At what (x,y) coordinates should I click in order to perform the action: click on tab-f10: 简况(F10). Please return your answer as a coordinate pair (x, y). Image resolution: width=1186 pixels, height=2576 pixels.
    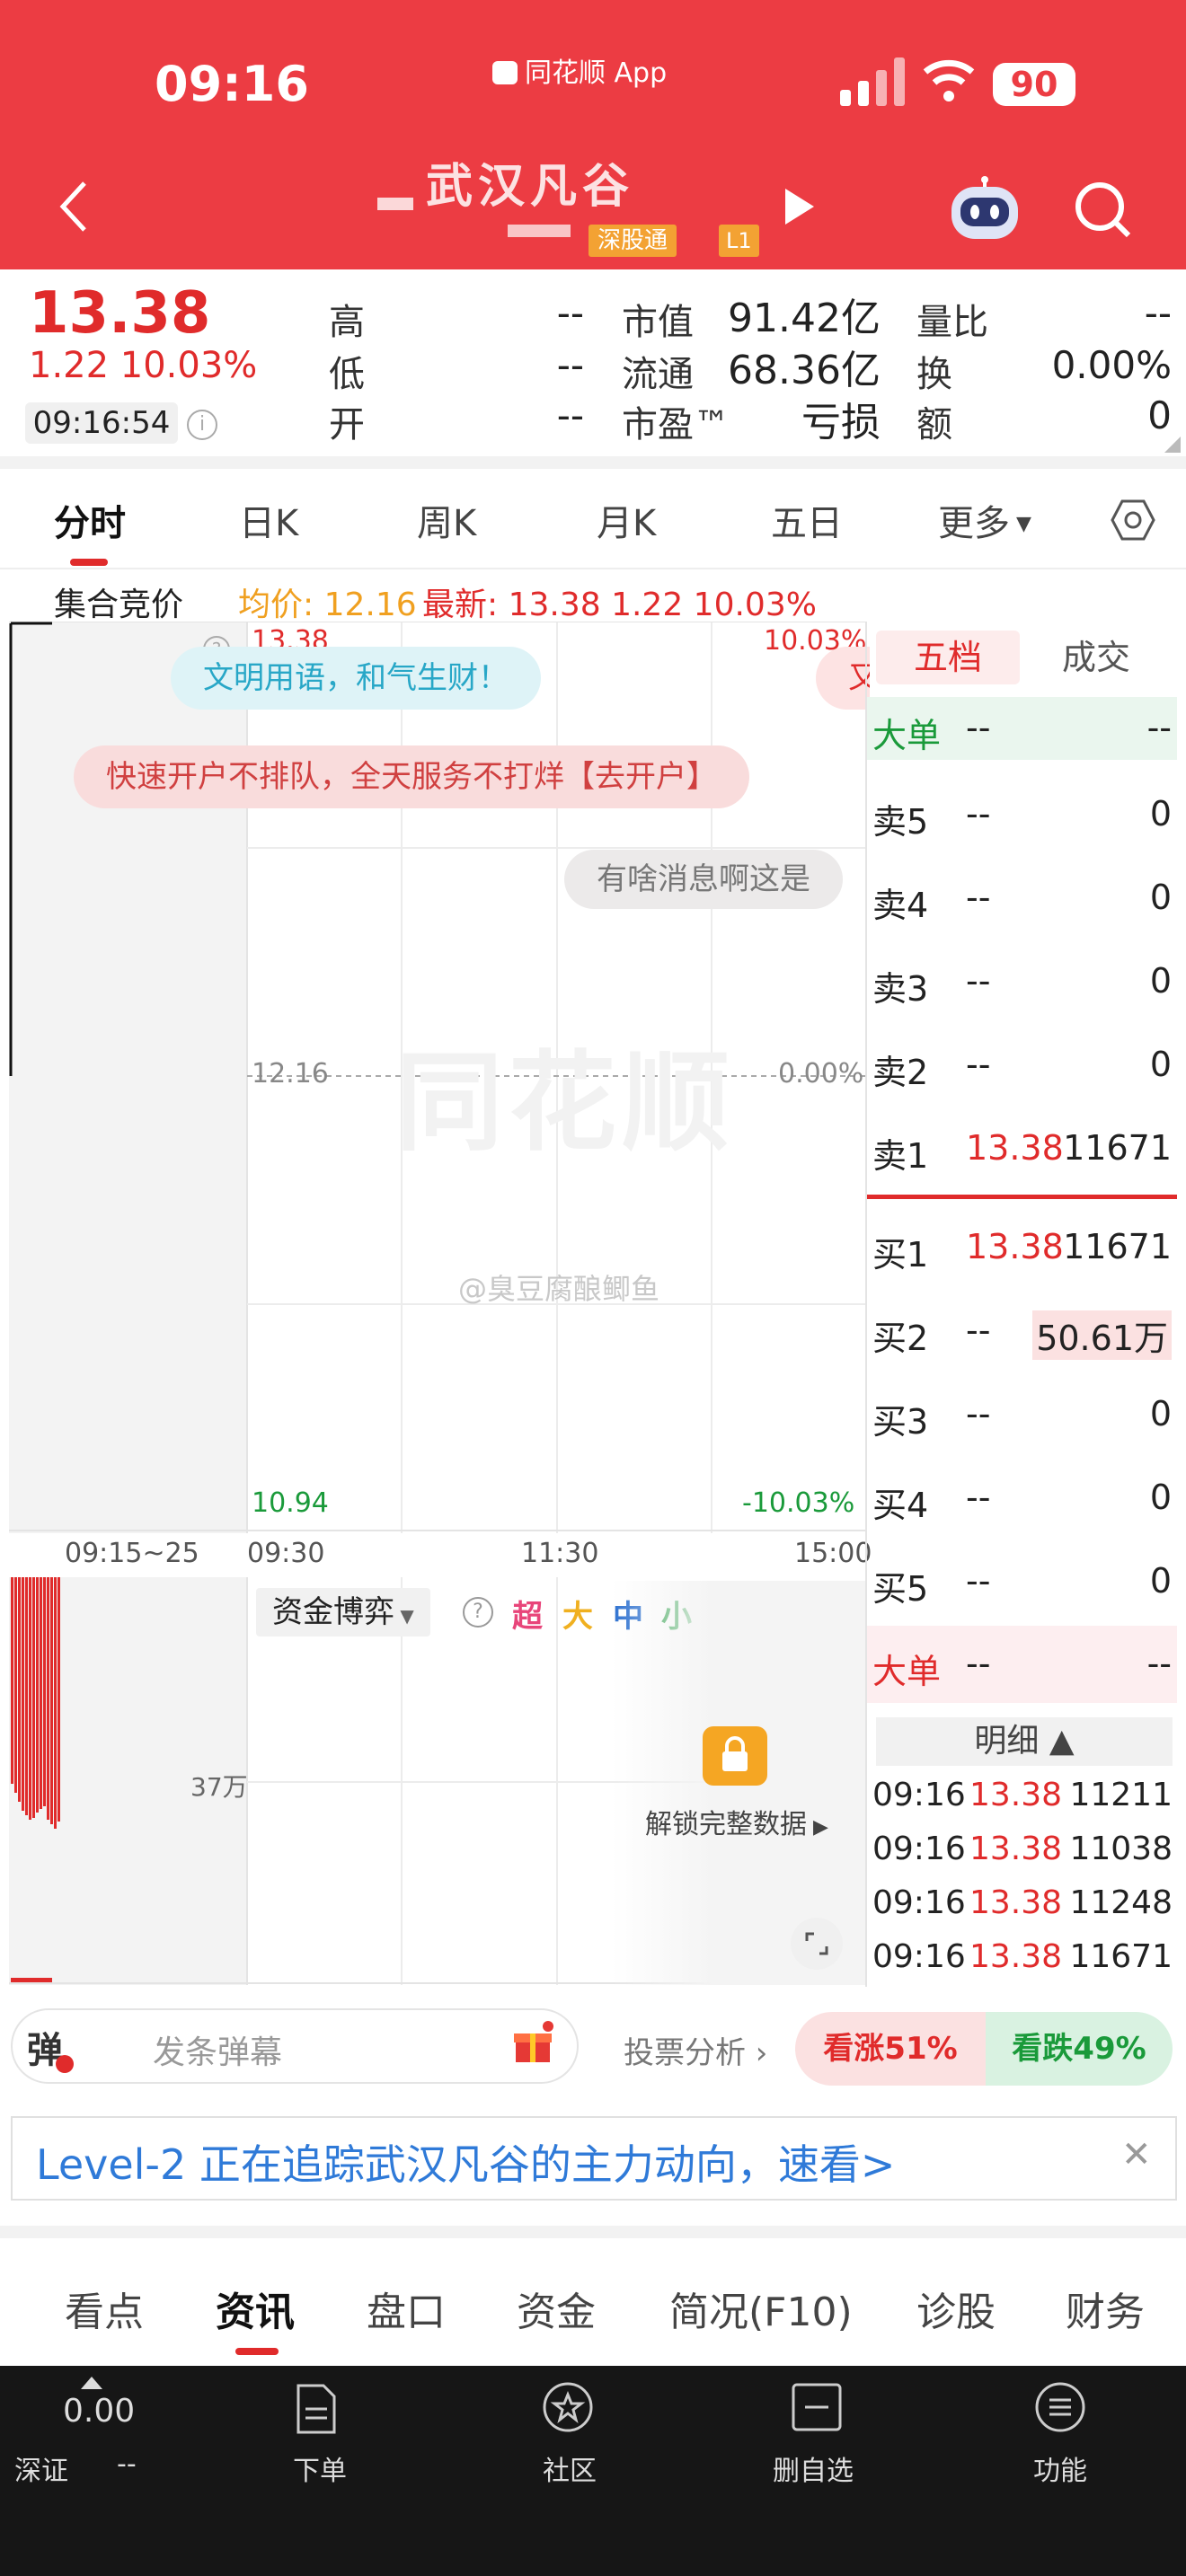
    Looking at the image, I should click on (761, 2308).